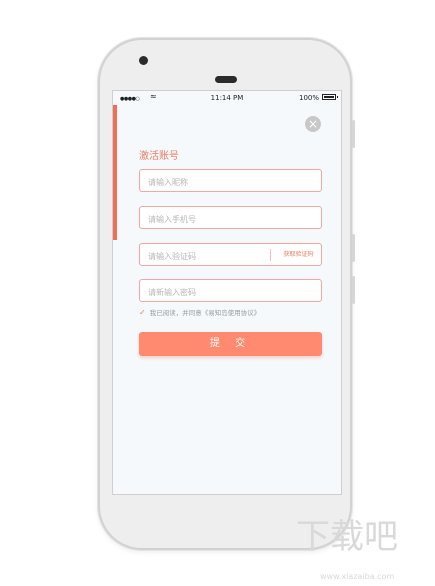  Describe the element at coordinates (230, 344) in the screenshot. I see `submit-button: 提 交` at that location.